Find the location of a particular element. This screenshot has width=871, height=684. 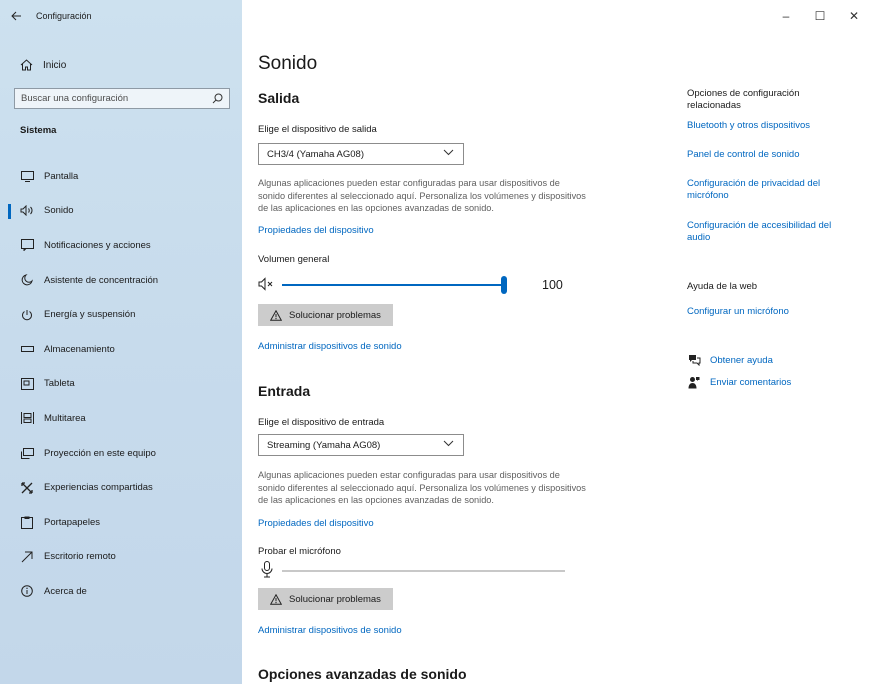

window-controls: – ☐ ✕ is located at coordinates (820, 16).